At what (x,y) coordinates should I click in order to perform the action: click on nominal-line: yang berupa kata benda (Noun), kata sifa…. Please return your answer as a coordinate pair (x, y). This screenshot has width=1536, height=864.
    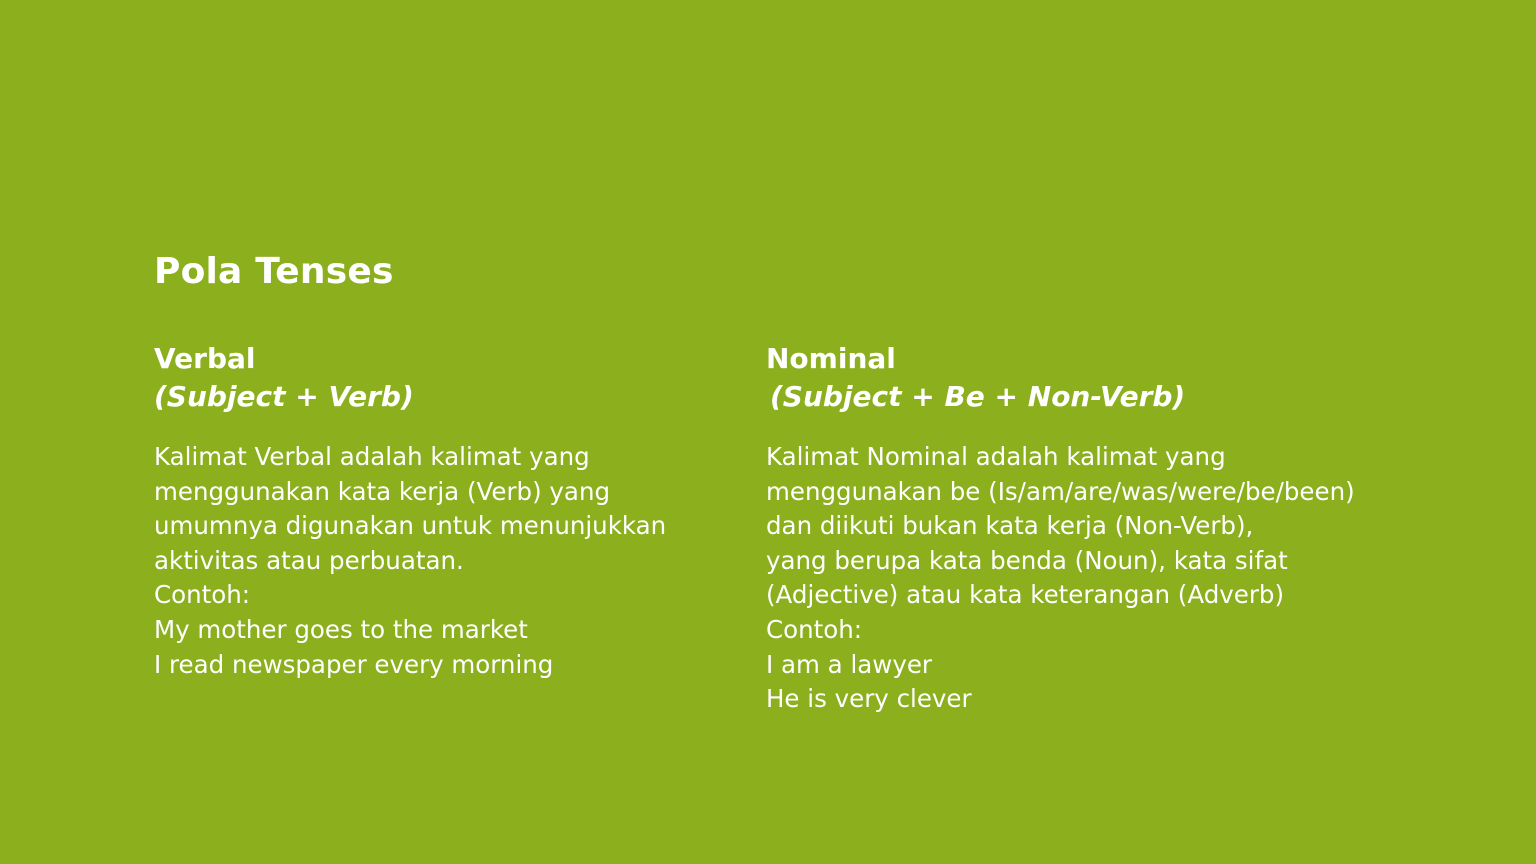
    Looking at the image, I should click on (1027, 560).